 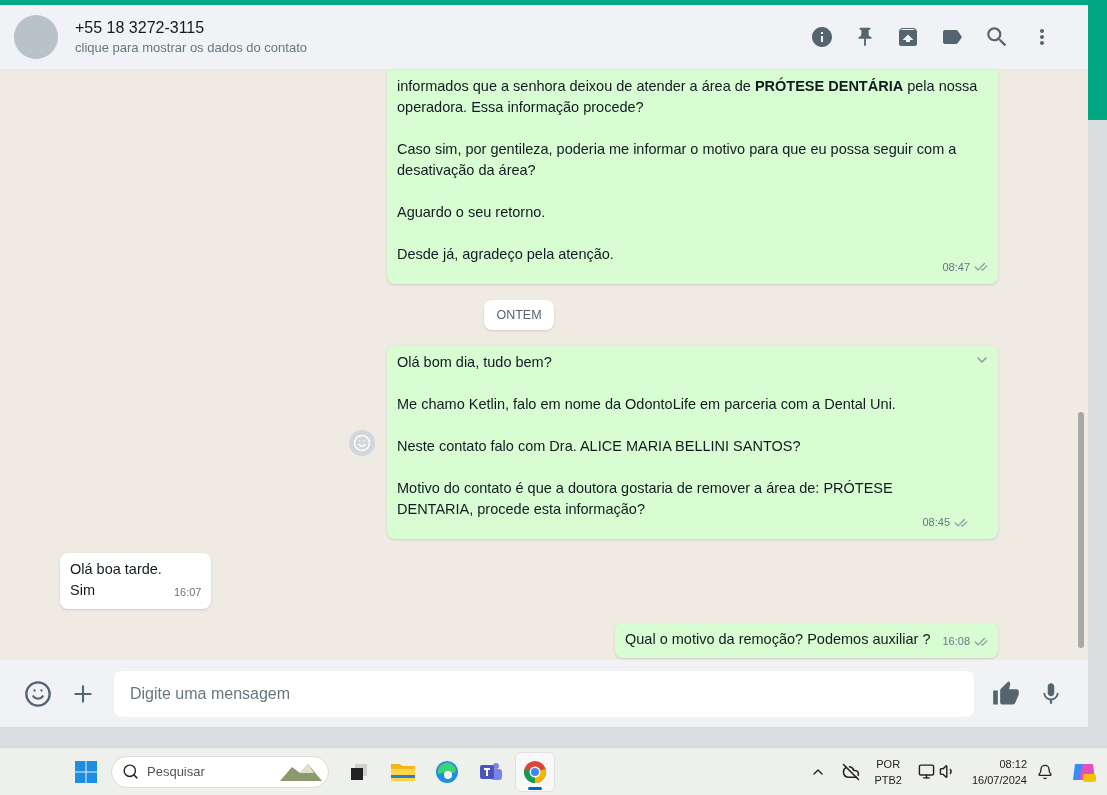 I want to click on active-indicator, so click(x=535, y=788).